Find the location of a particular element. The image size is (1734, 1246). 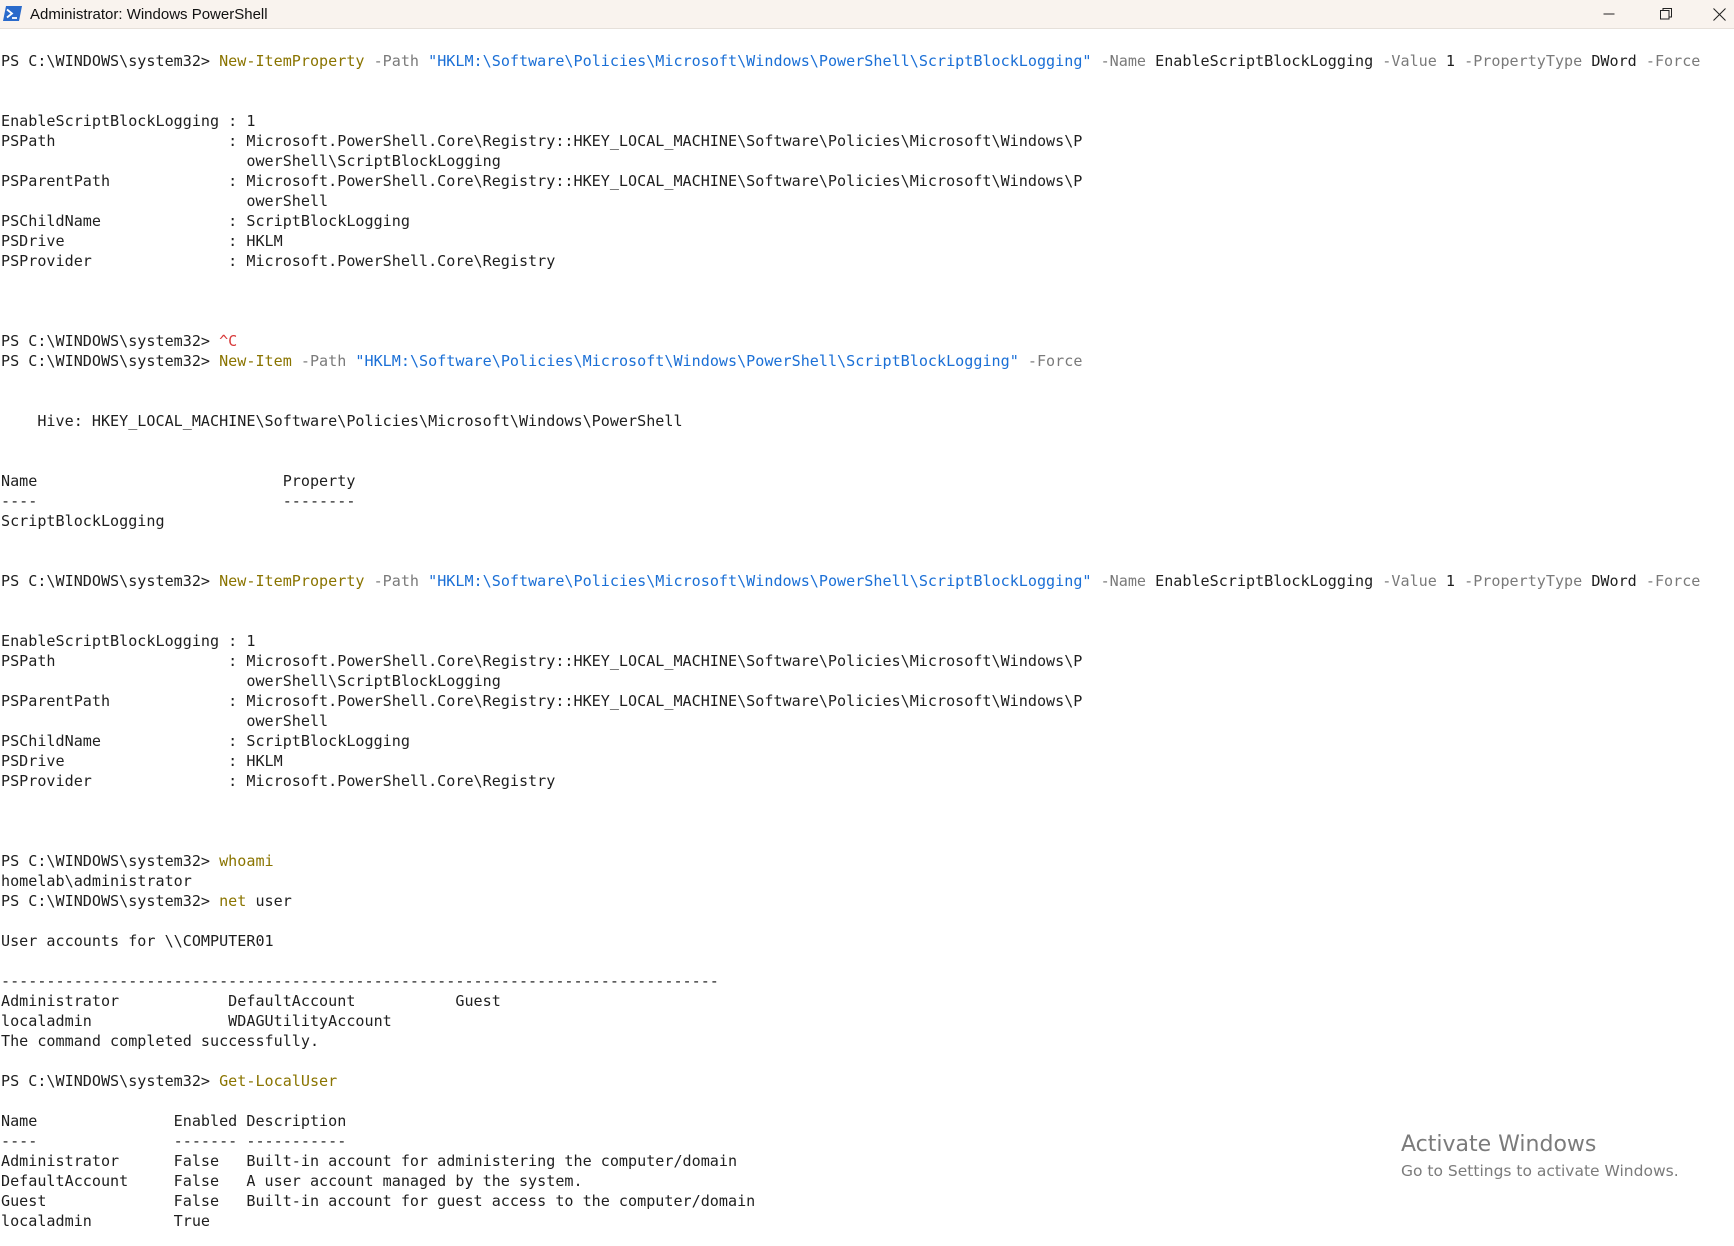

console-line: The command completed successfully. is located at coordinates (160, 1041).